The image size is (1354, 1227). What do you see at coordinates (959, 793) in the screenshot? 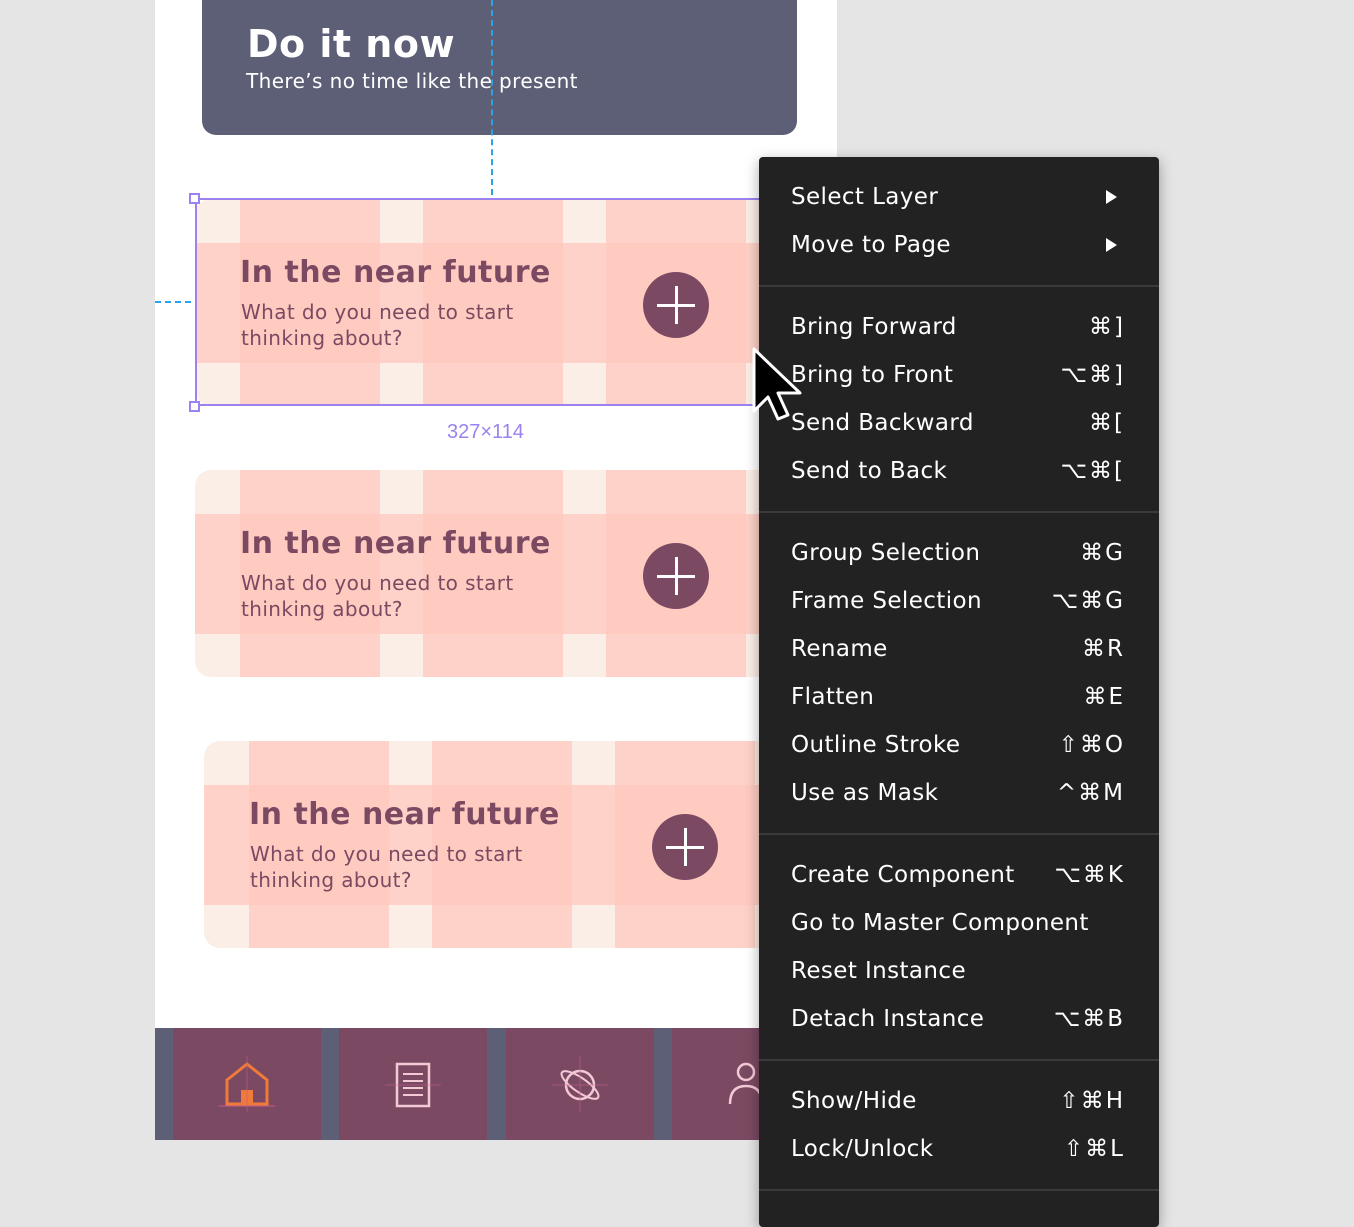
I see `menu-item-use-as-mask: Use as Mask ^⌘M` at bounding box center [959, 793].